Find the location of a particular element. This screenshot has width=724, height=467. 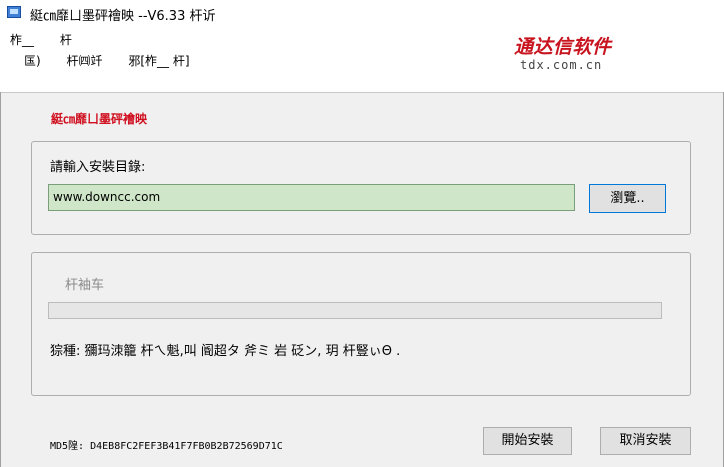

menu-row-2: 匤) 杆㈣竏 邪[柞__ 杆] is located at coordinates (118, 60).